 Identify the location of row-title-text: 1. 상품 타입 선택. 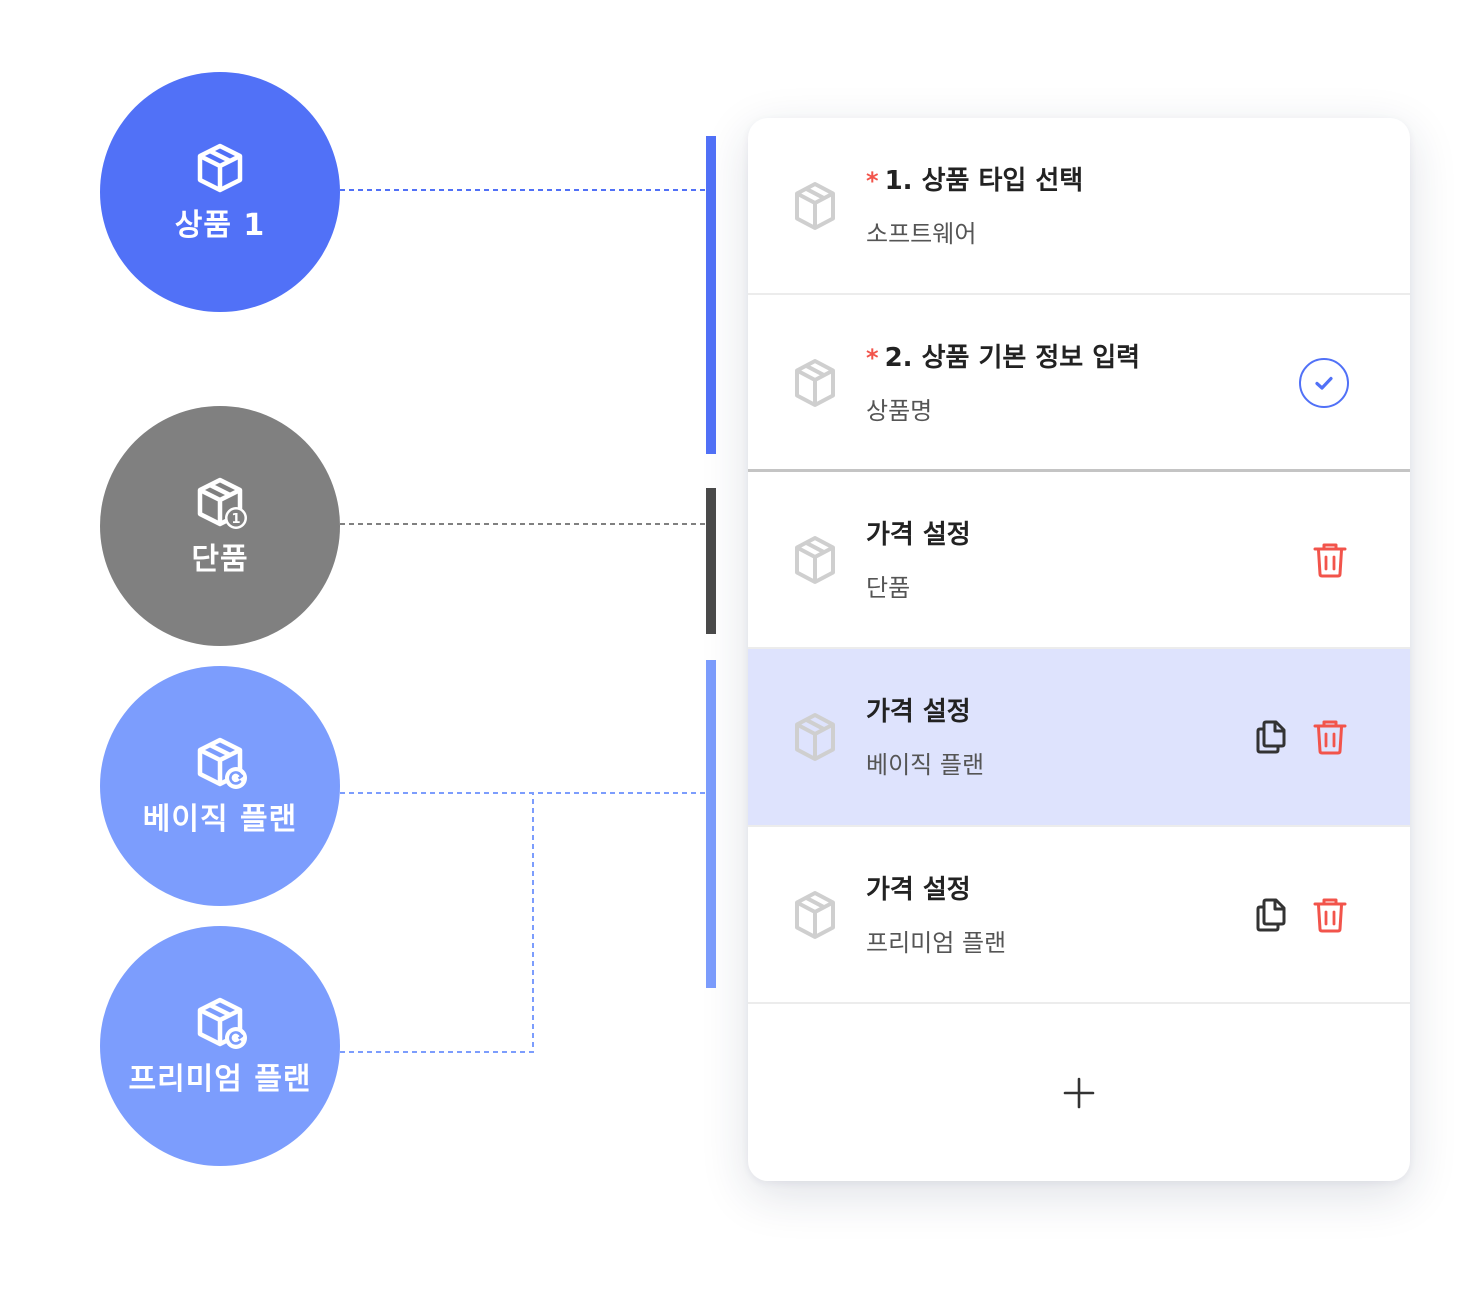
(984, 181).